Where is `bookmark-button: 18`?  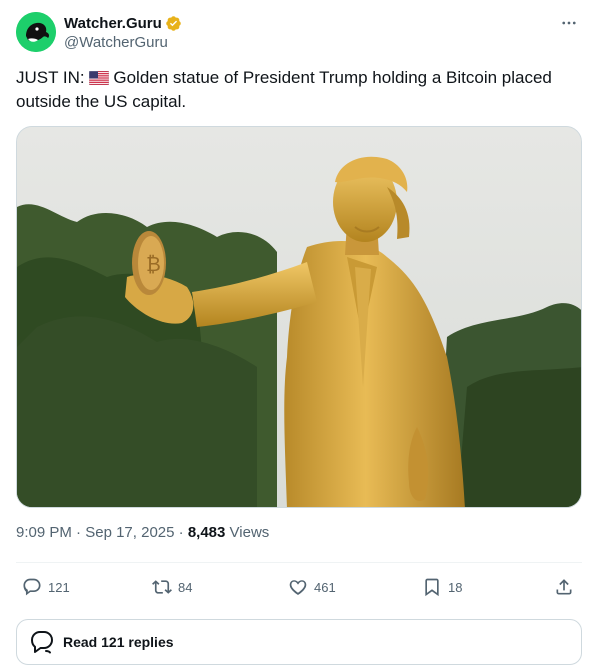 bookmark-button: 18 is located at coordinates (442, 587).